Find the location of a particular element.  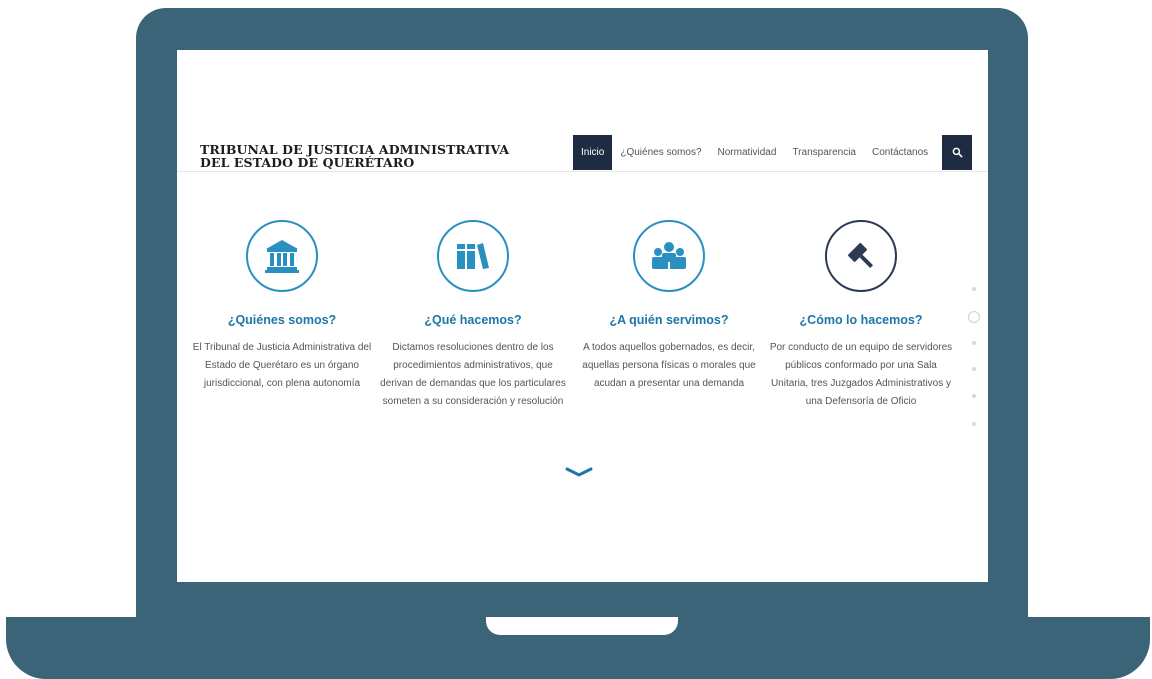

gavel-icon is located at coordinates (860, 255).